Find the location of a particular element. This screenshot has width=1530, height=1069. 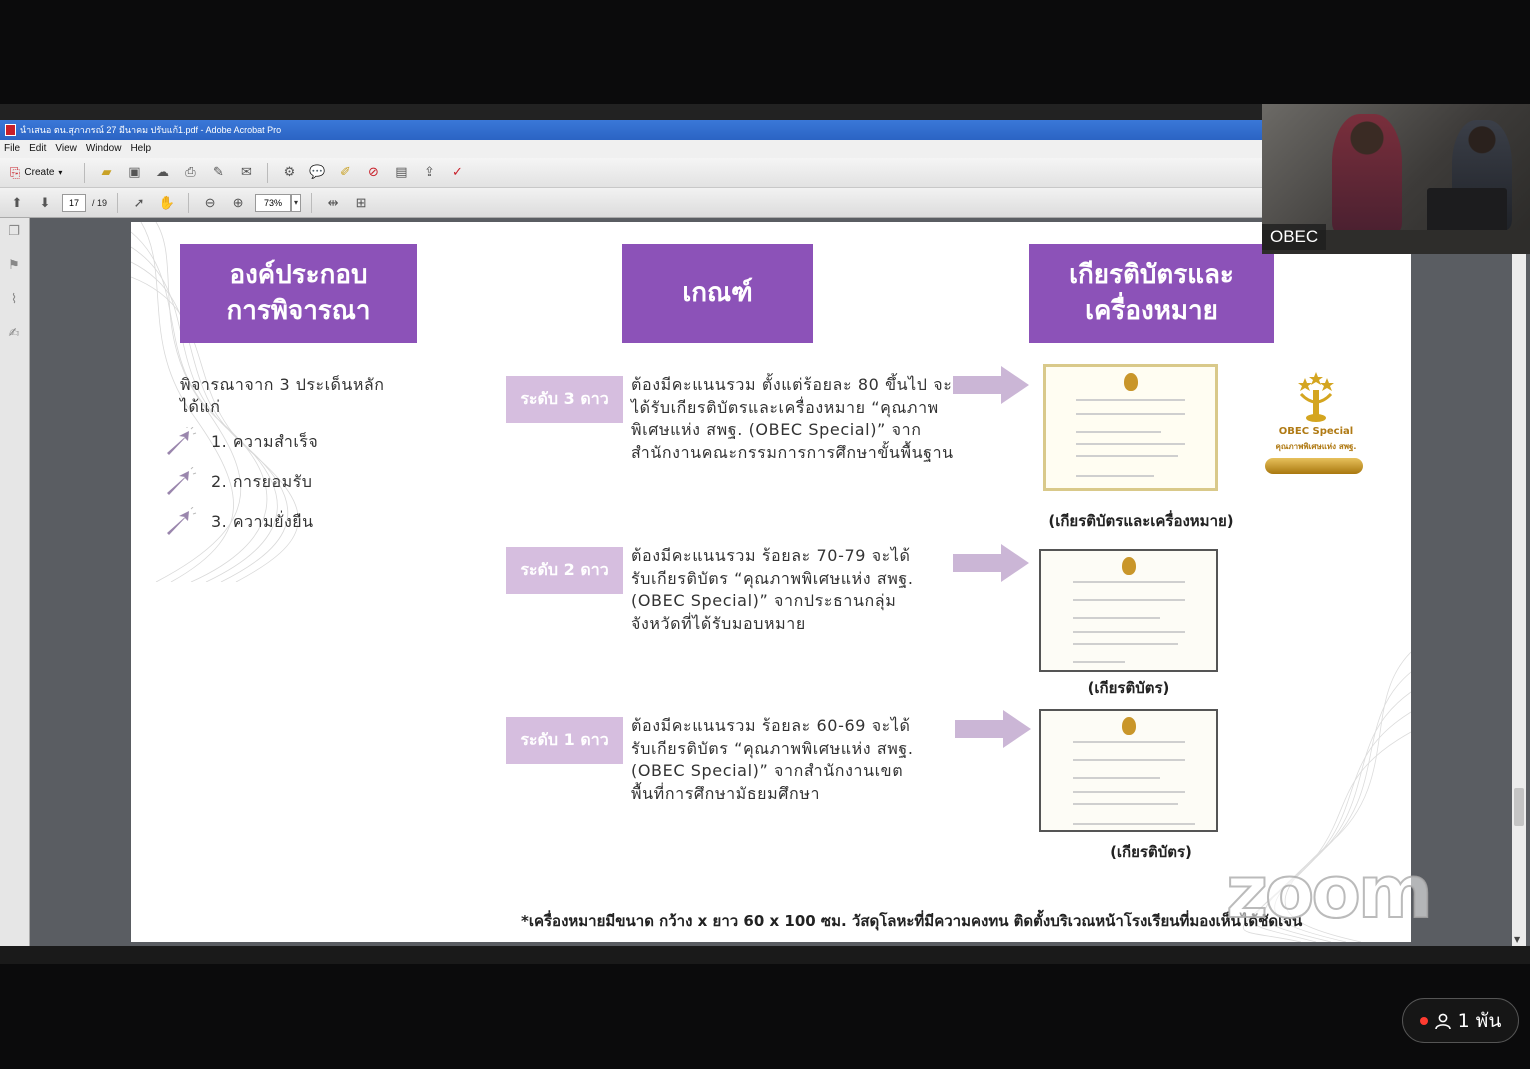

navigation-toolbar: ⬆ ⬇ 17 / 19 ➚ ✋ ⊖ ⊕ 73% ▾ ⇹ ⊞ is located at coordinates (631, 203).